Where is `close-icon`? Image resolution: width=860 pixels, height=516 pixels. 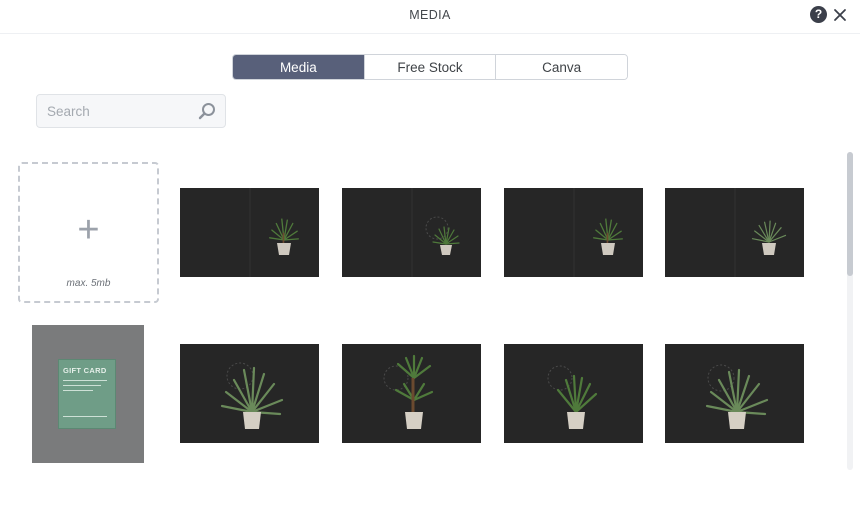 close-icon is located at coordinates (840, 15).